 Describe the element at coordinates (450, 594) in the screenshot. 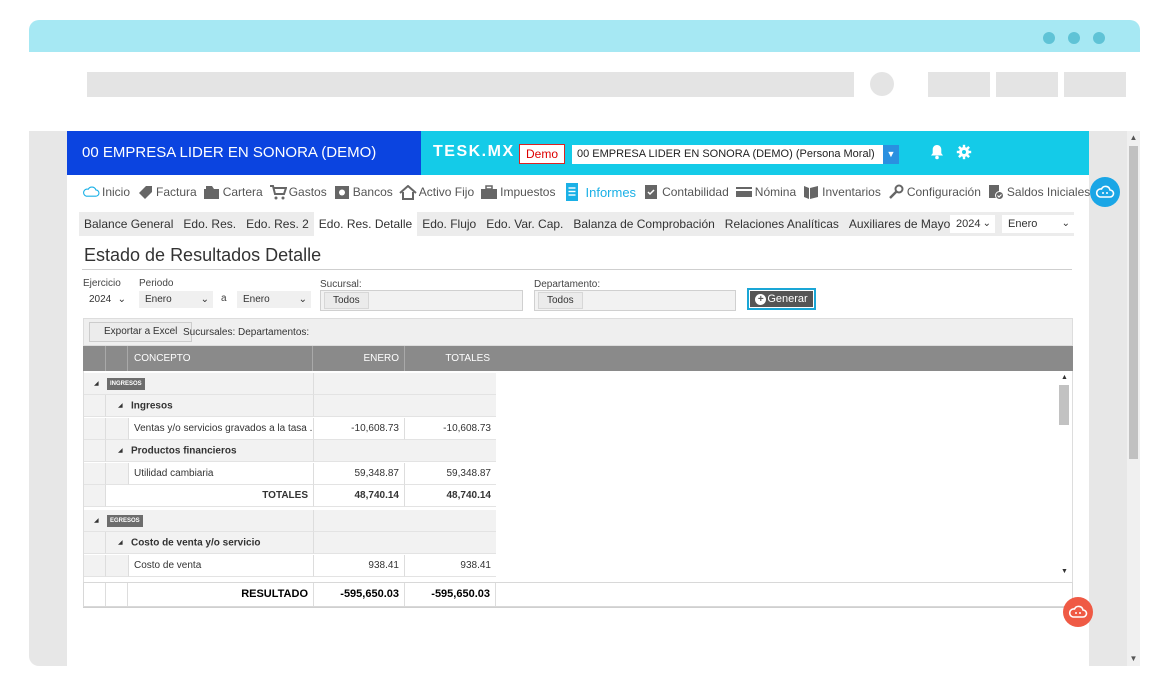

I see `resultado-totales: -595,650.03` at that location.